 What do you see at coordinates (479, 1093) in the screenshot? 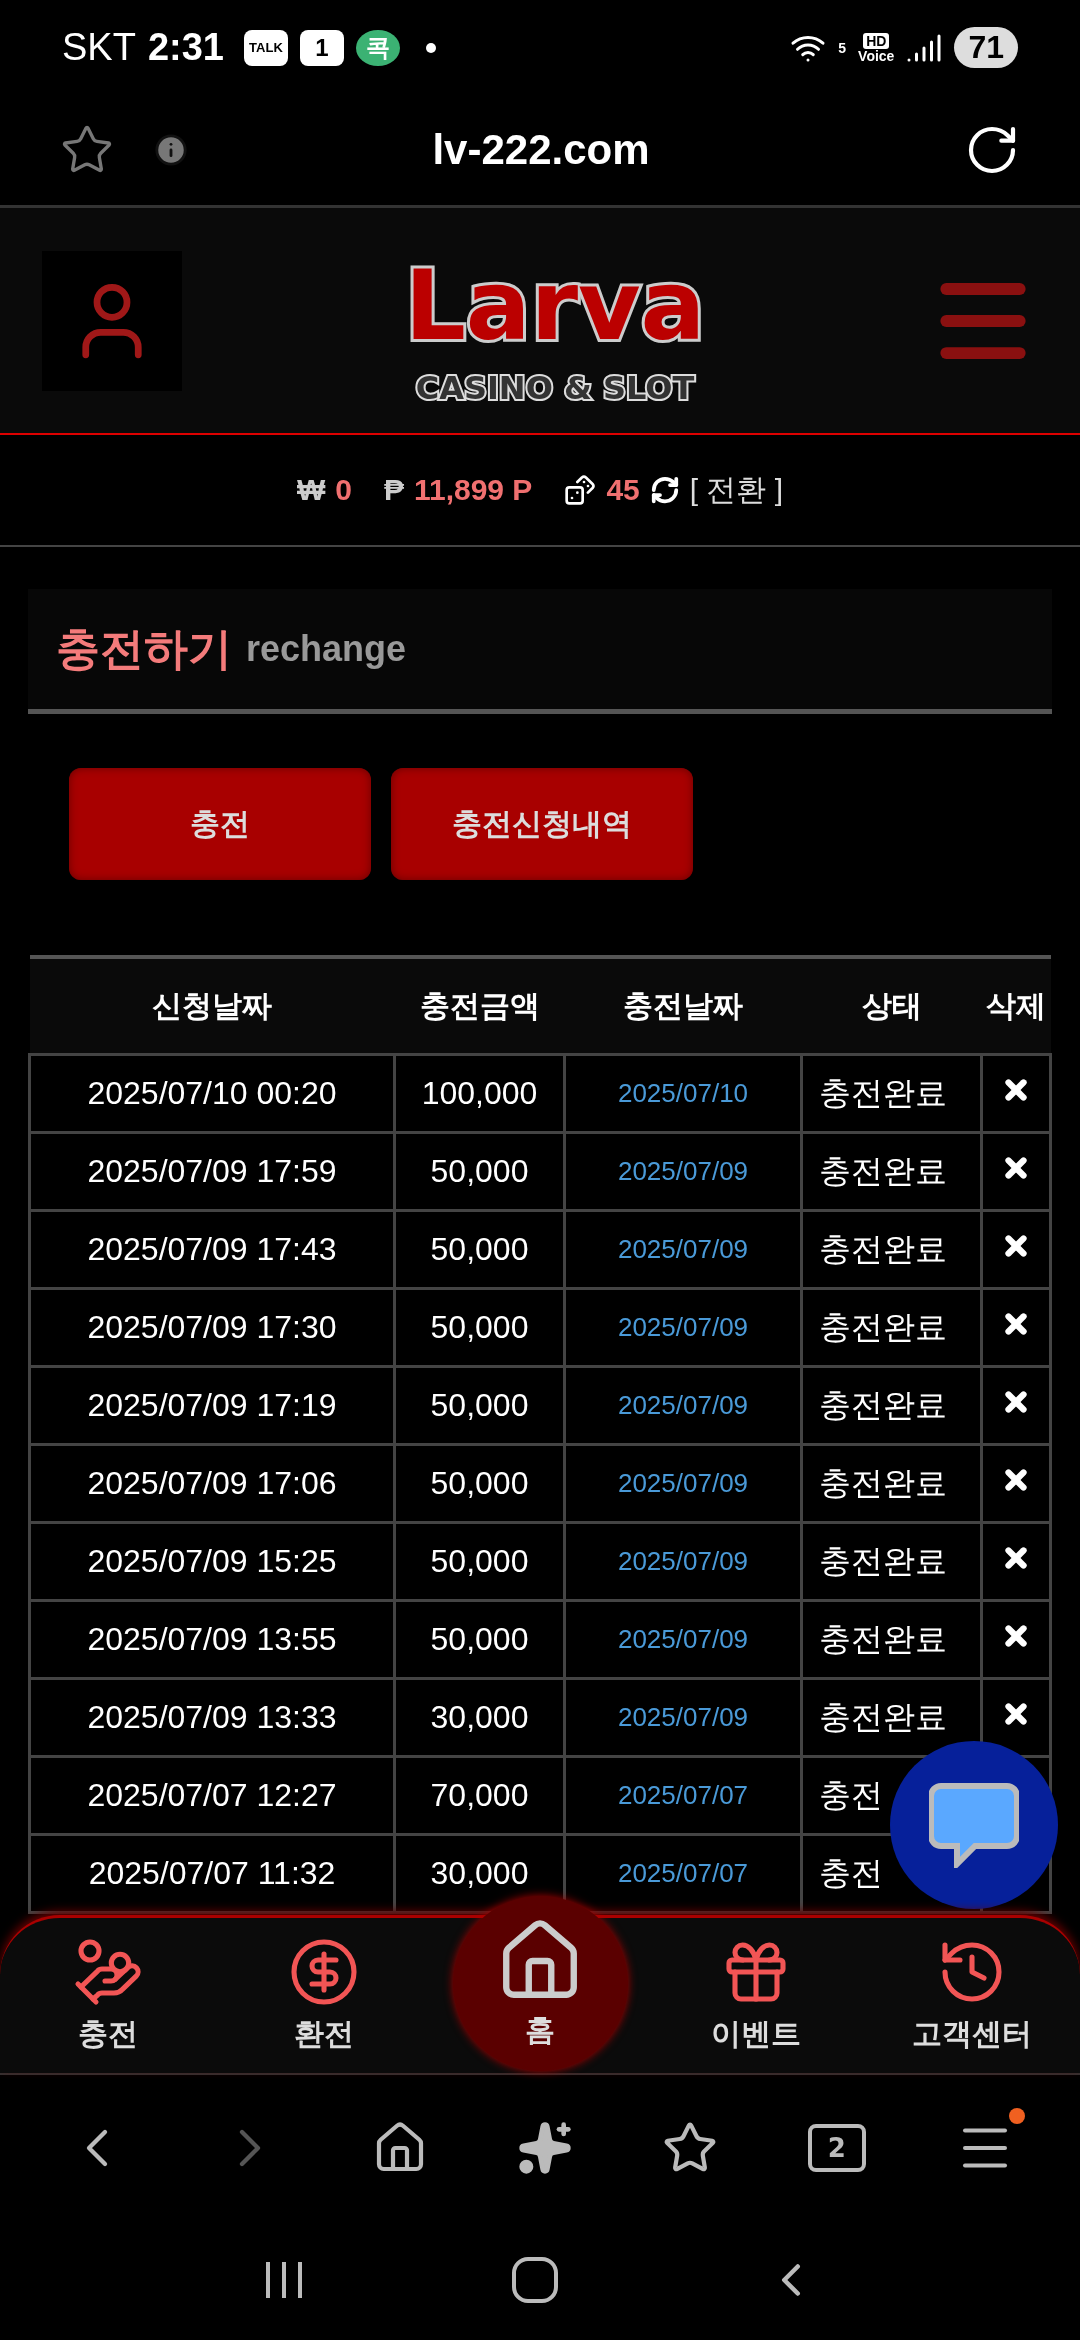
I see `table-cell: 100,000` at bounding box center [479, 1093].